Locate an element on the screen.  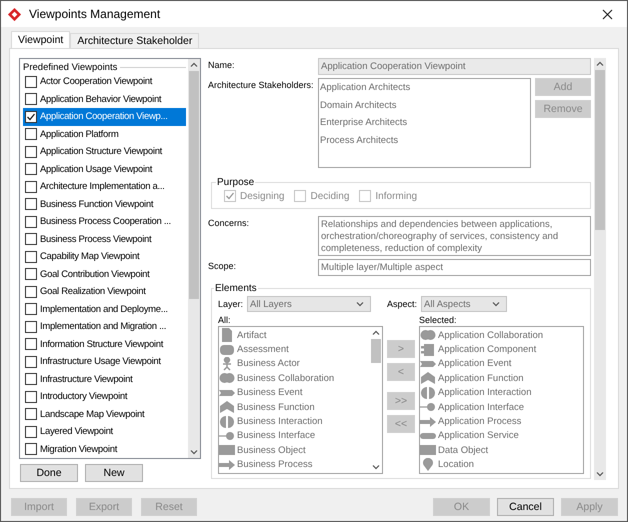
tab: Architecture Stakeholder is located at coordinates (135, 40).